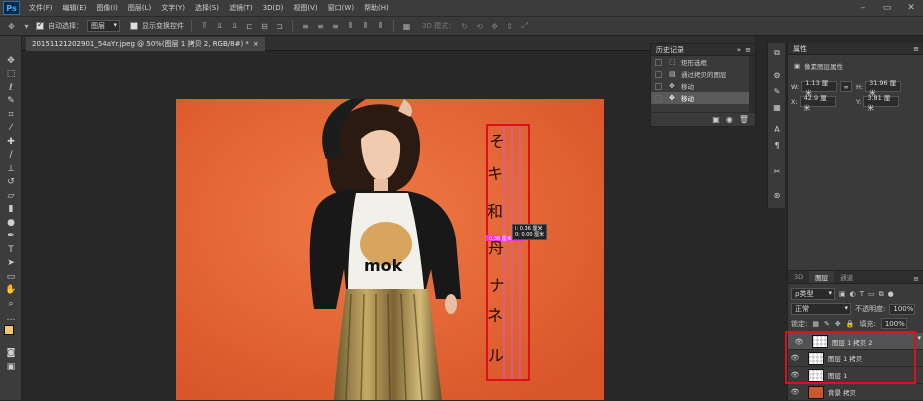 Image resolution: width=923 pixels, height=401 pixels. Describe the element at coordinates (11, 195) in the screenshot. I see `eraser-tool-icon: ▱` at that location.